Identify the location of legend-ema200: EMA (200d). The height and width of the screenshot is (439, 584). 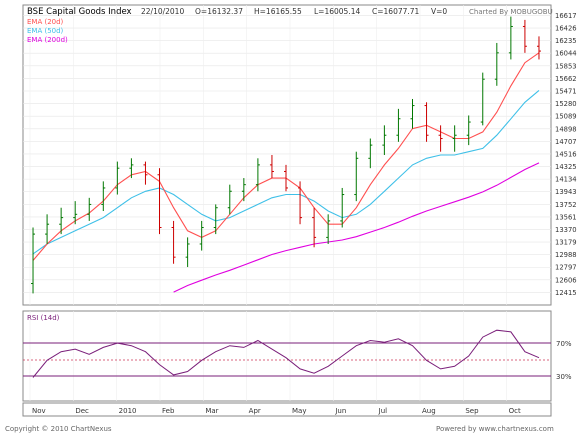
(47, 40).